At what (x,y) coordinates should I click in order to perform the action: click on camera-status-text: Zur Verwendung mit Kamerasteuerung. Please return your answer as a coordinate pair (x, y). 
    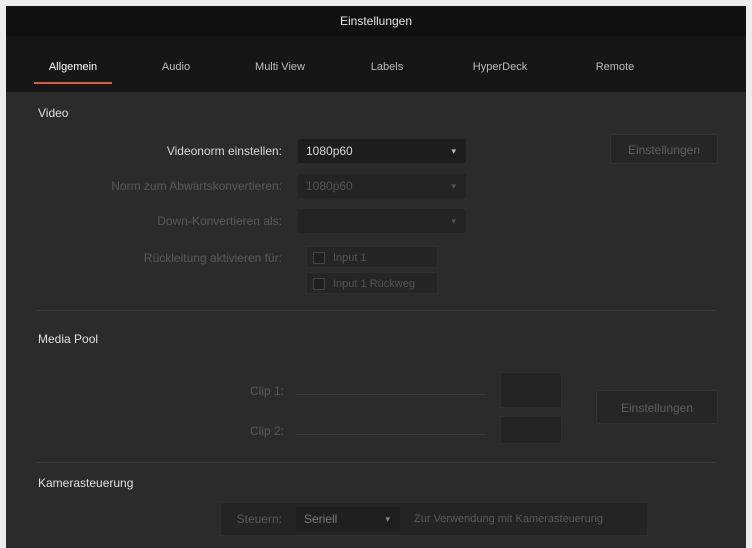
    Looking at the image, I should click on (508, 519).